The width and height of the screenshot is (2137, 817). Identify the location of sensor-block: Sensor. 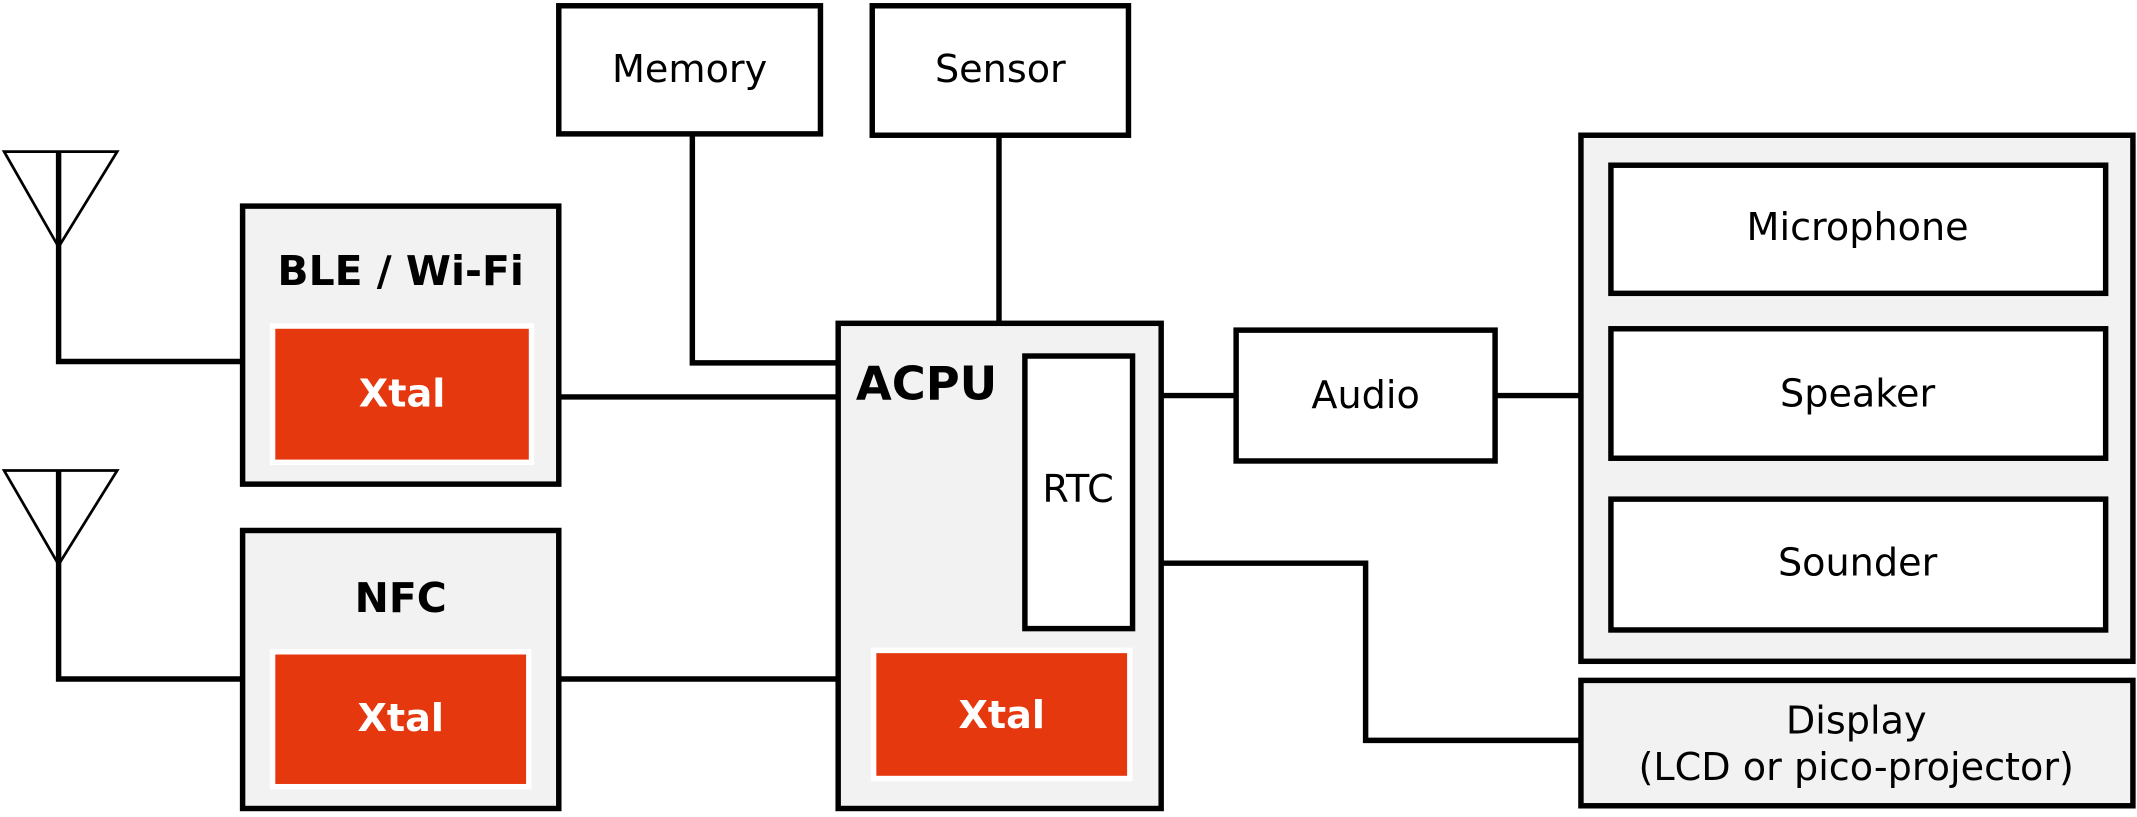
(1000, 70).